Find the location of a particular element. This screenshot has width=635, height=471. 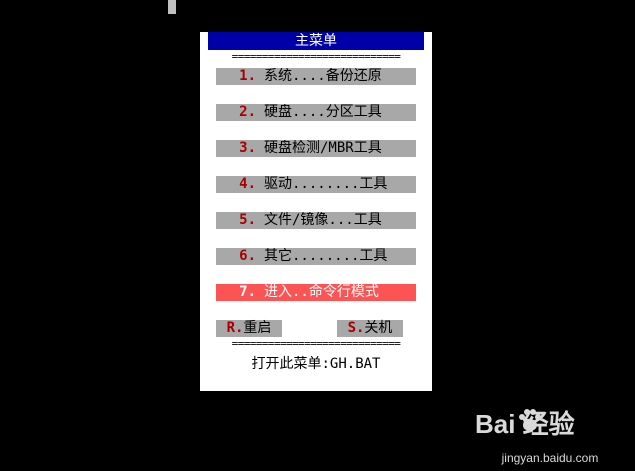

shutdown-label: 关机 is located at coordinates (378, 328).